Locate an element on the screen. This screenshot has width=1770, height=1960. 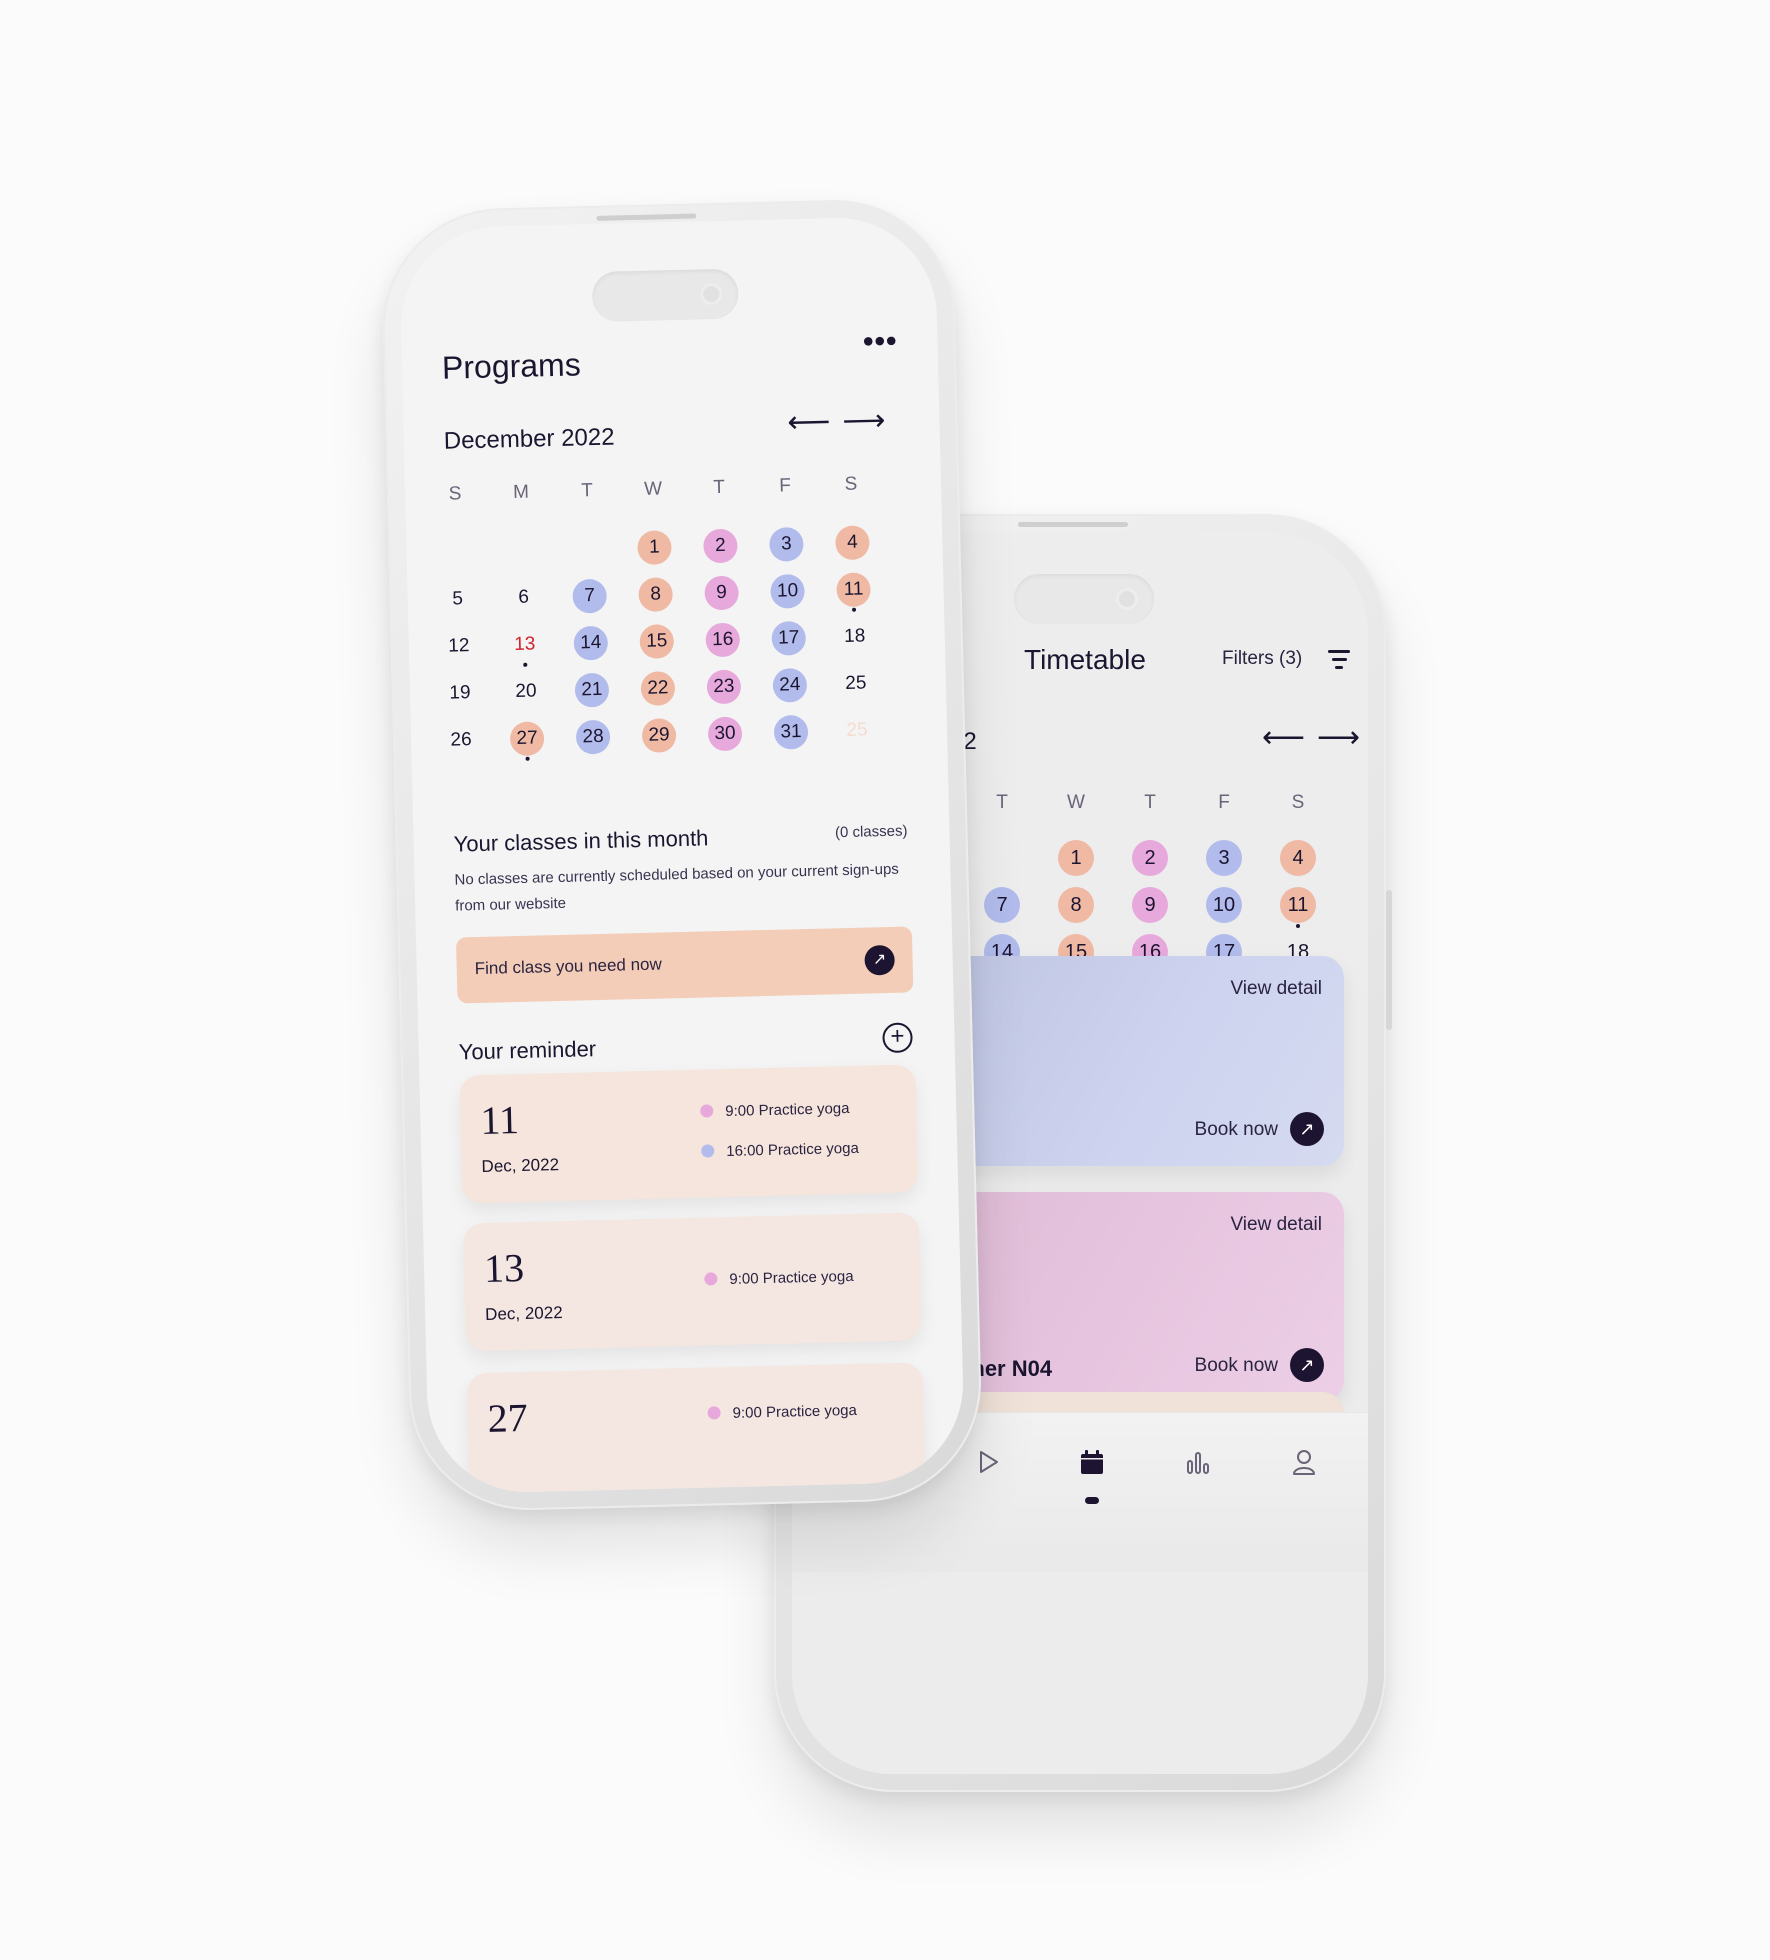
reminder-day: 11 is located at coordinates (499, 1120).